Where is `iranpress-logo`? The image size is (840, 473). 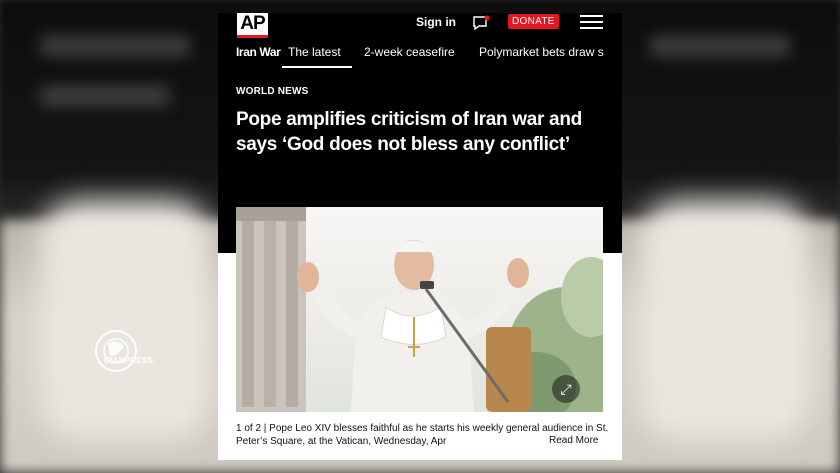 iranpress-logo is located at coordinates (116, 351).